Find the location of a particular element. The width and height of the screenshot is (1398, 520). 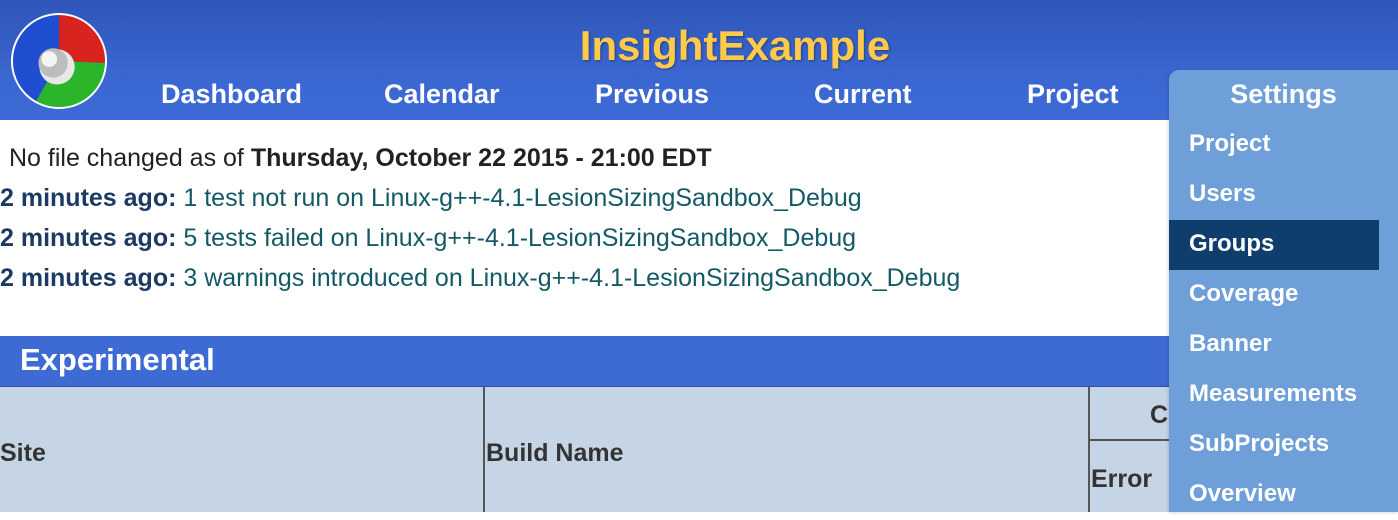

settings-item-overview: Overview is located at coordinates (1283, 495).